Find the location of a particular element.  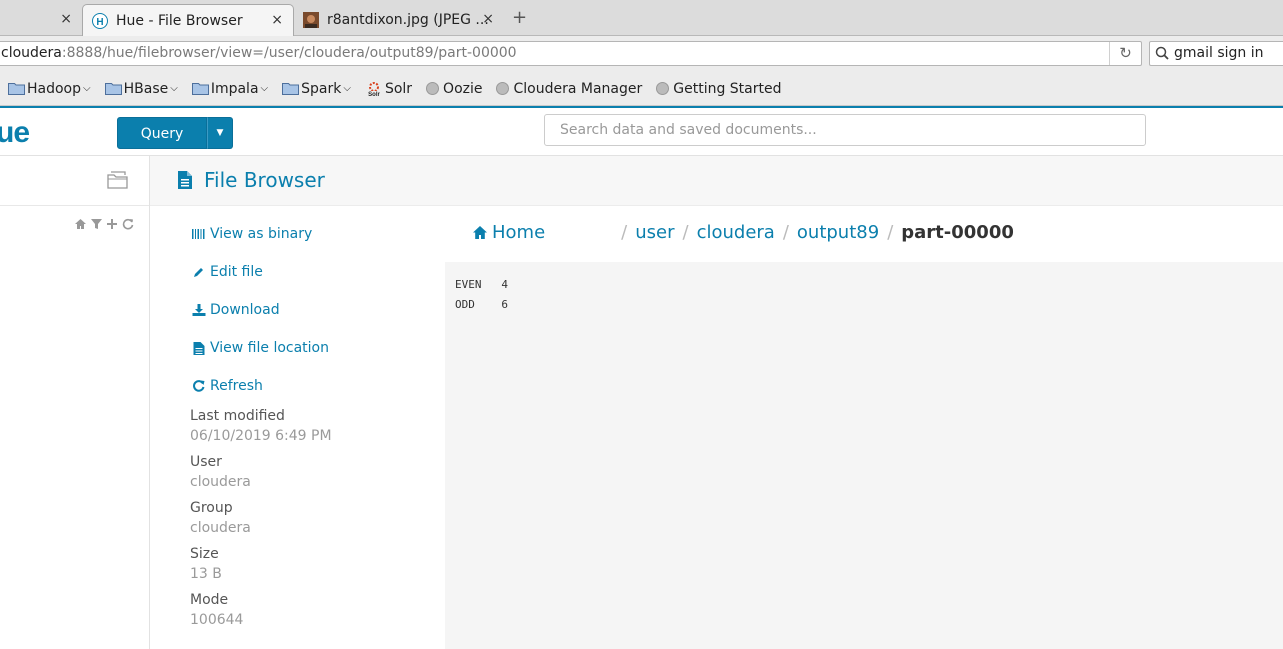

meta-value-size: 13 B is located at coordinates (206, 574).